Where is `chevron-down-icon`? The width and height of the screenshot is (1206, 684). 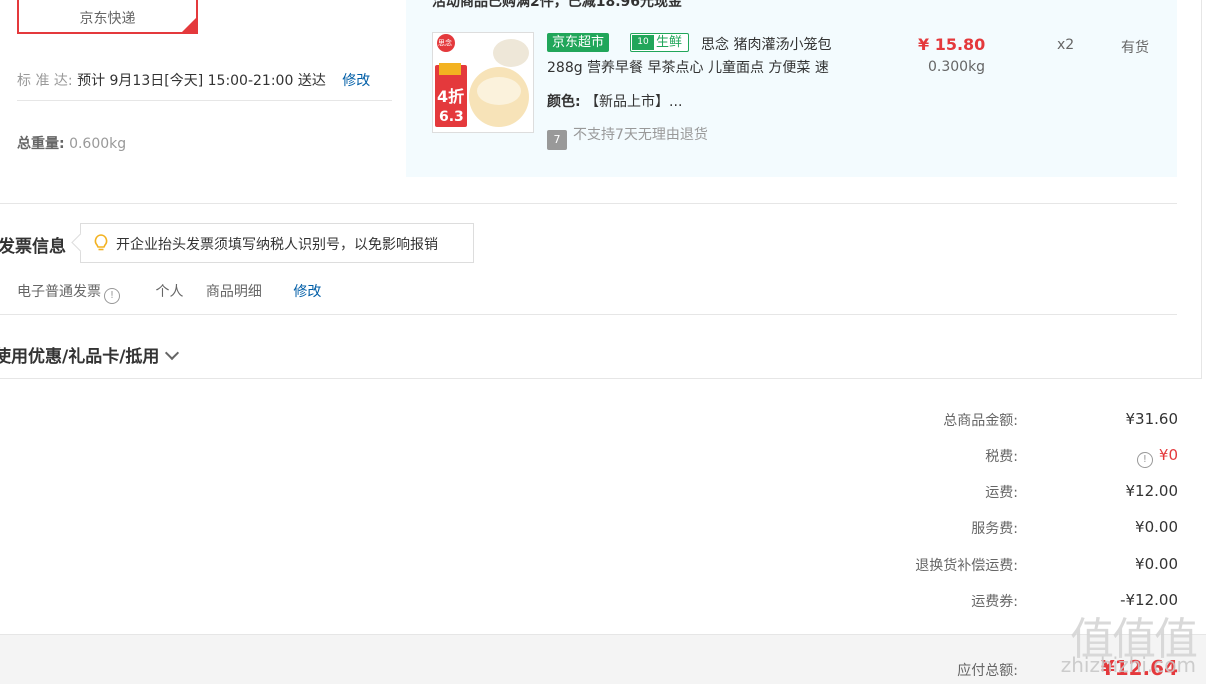 chevron-down-icon is located at coordinates (172, 353).